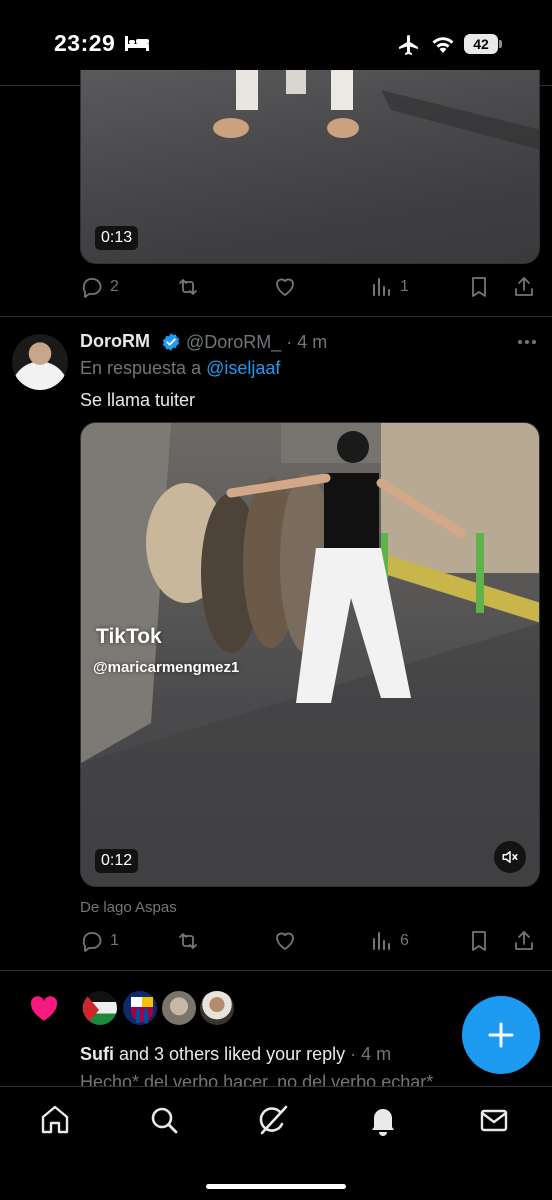 The image size is (552, 1200). What do you see at coordinates (129, 636) in the screenshot?
I see `tiktok-logo: TikTok` at bounding box center [129, 636].